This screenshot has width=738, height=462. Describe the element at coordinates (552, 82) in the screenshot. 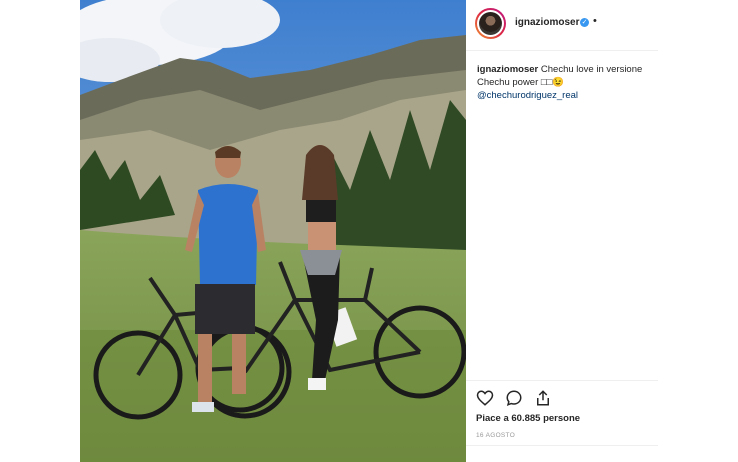

I see `caption-emoji: □□😉` at that location.